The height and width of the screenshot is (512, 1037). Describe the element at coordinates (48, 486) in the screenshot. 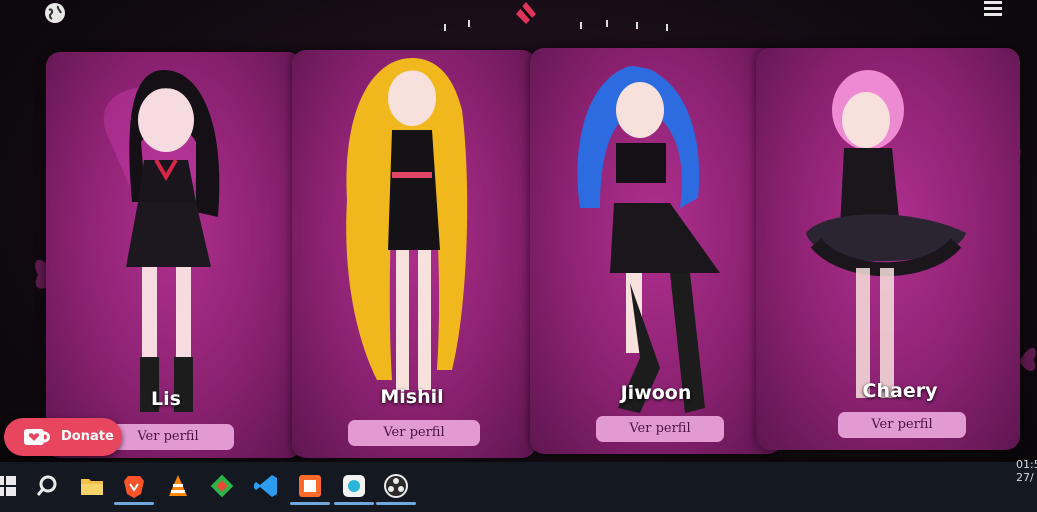

I see `search-icon` at that location.